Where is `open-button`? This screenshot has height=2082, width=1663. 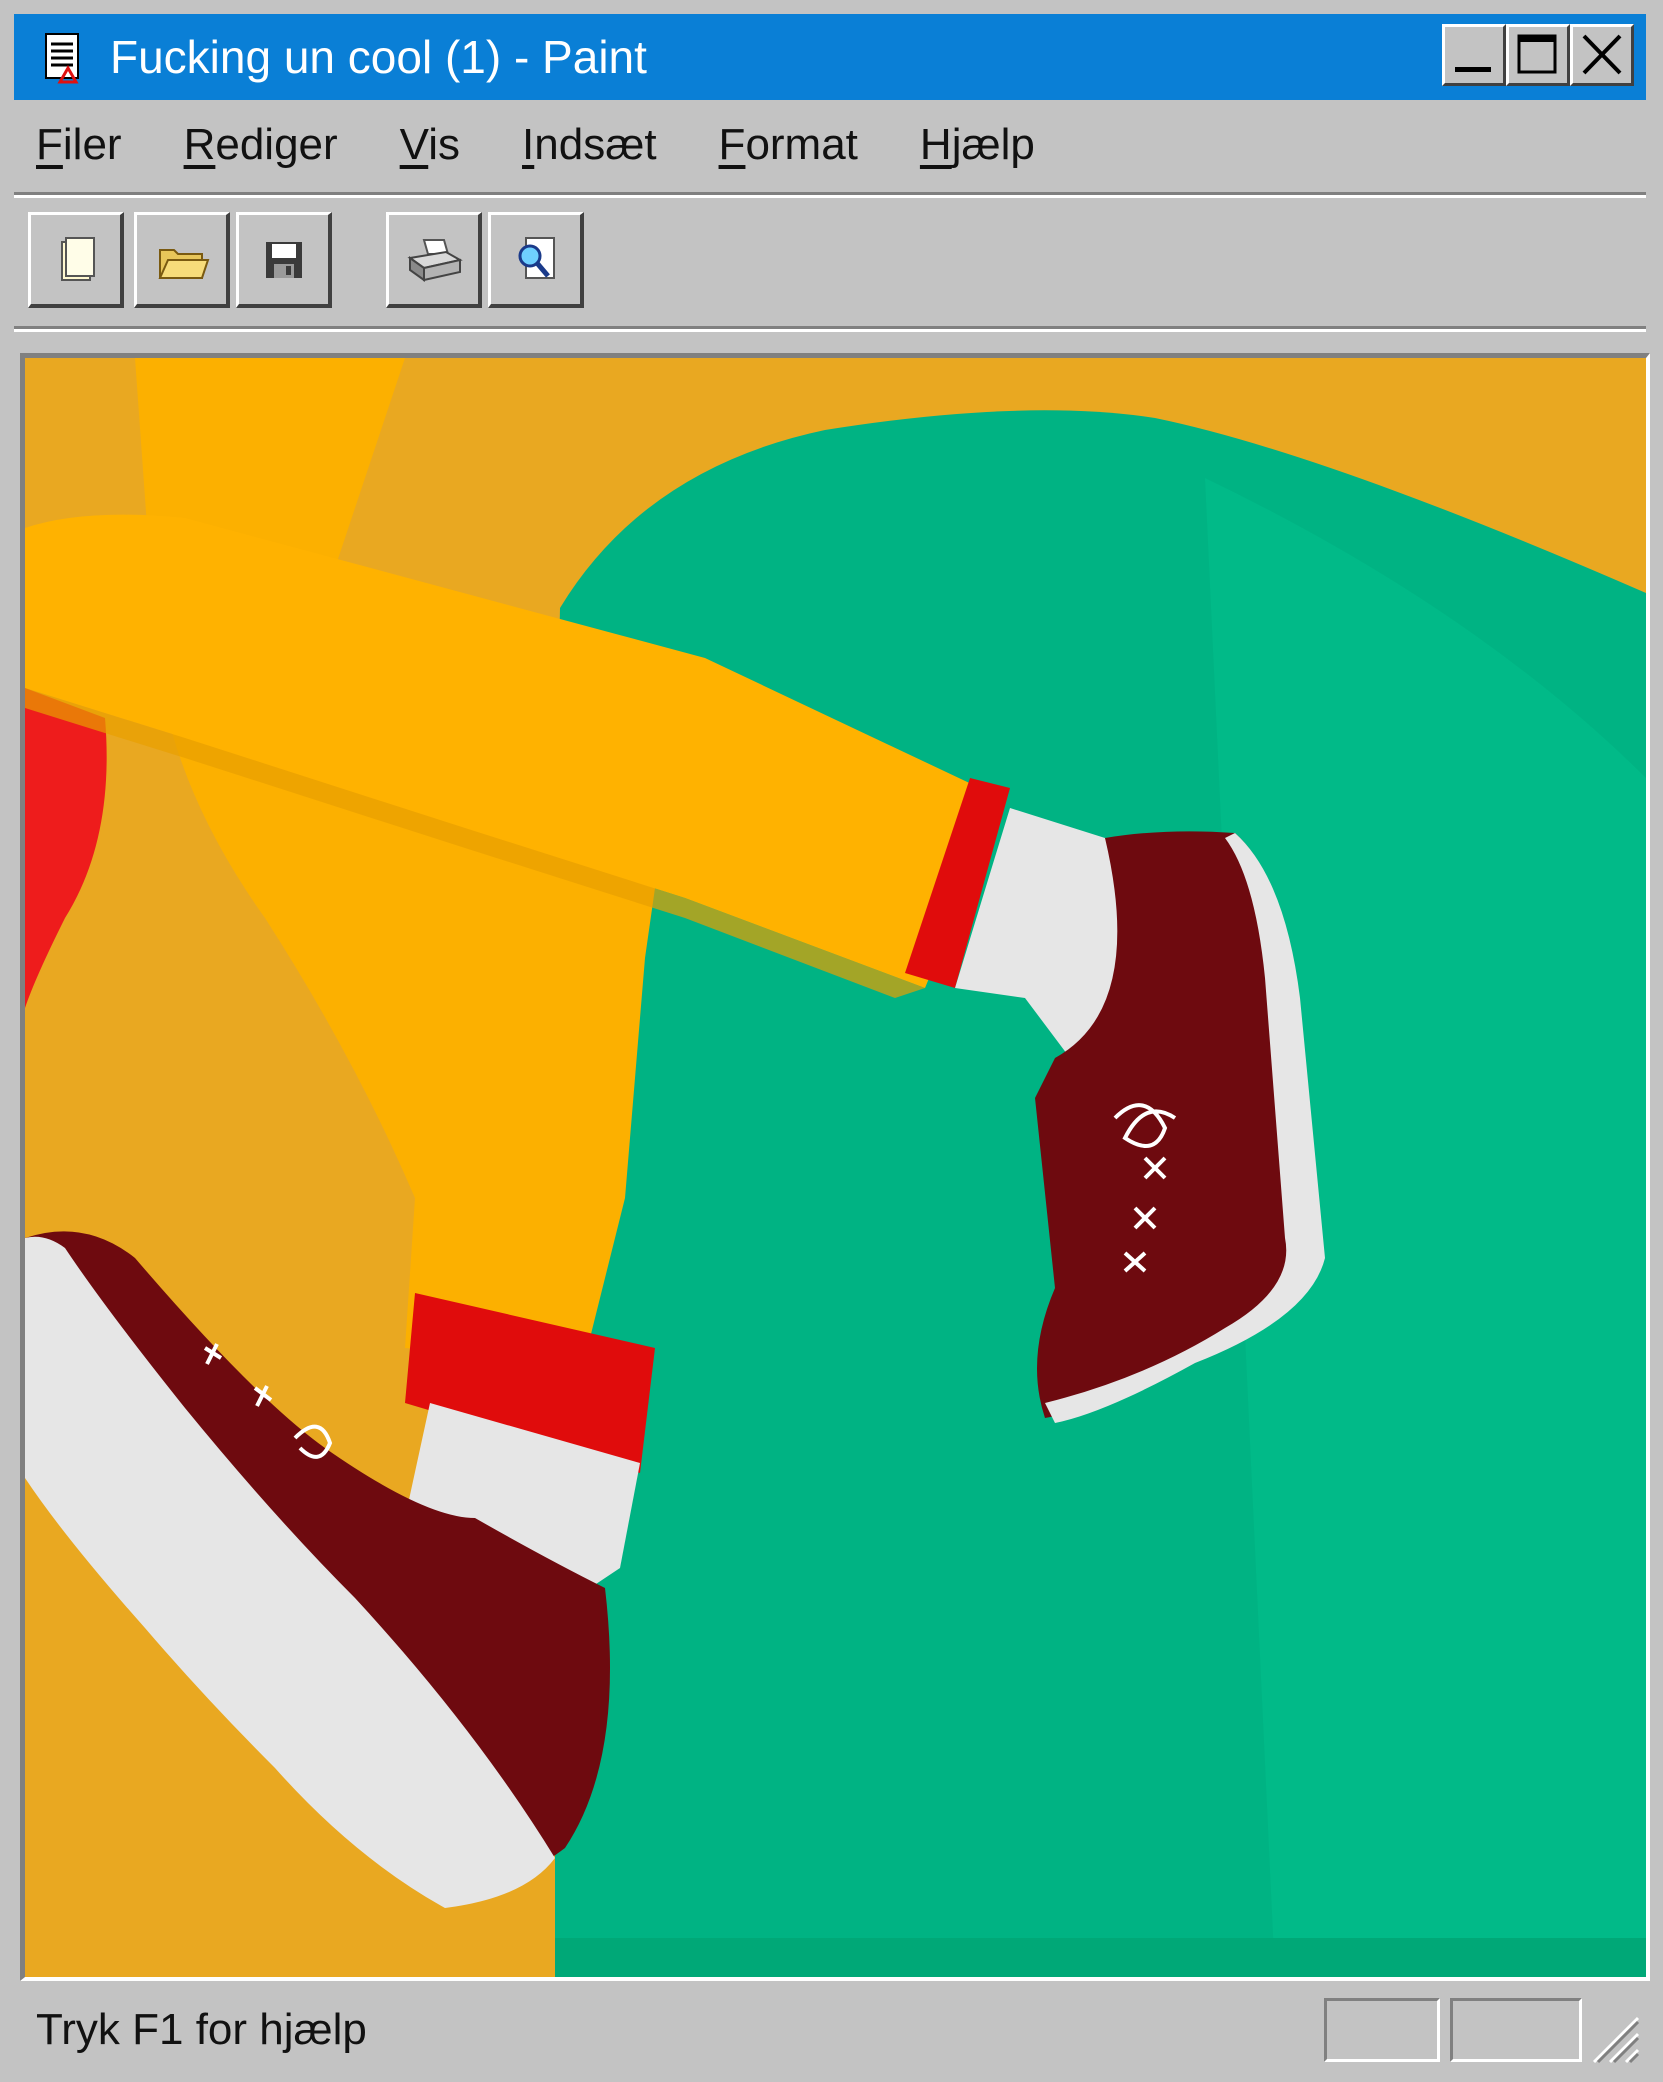
open-button is located at coordinates (182, 260).